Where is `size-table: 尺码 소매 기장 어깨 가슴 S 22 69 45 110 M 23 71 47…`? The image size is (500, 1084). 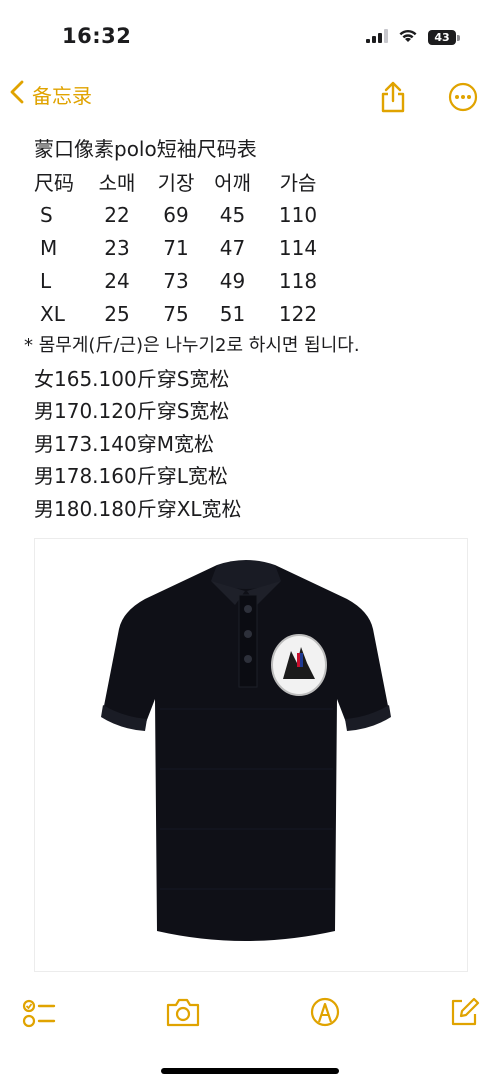
size-table: 尺码 소매 기장 어깨 가슴 S 22 69 45 110 M 23 71 47… is located at coordinates (184, 247).